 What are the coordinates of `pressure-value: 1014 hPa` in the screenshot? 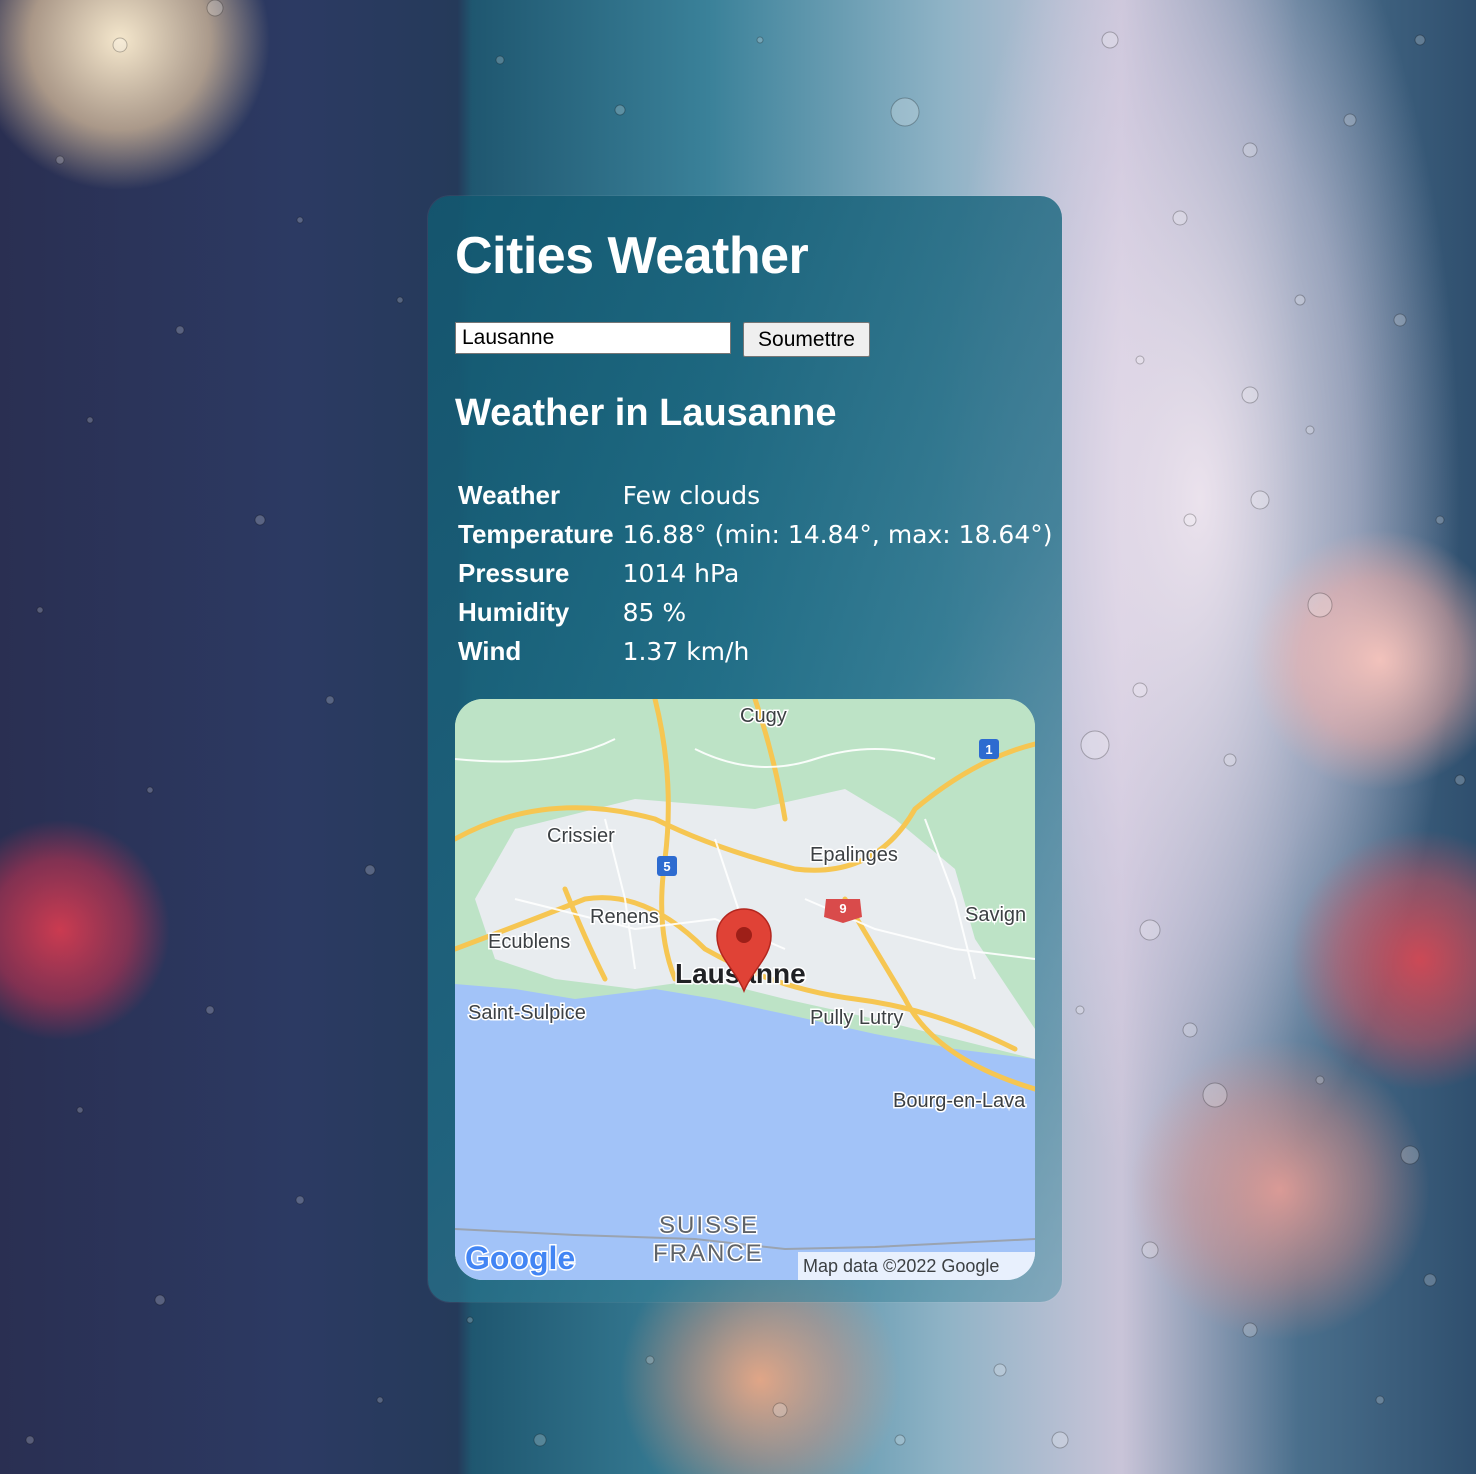 It's located at (681, 573).